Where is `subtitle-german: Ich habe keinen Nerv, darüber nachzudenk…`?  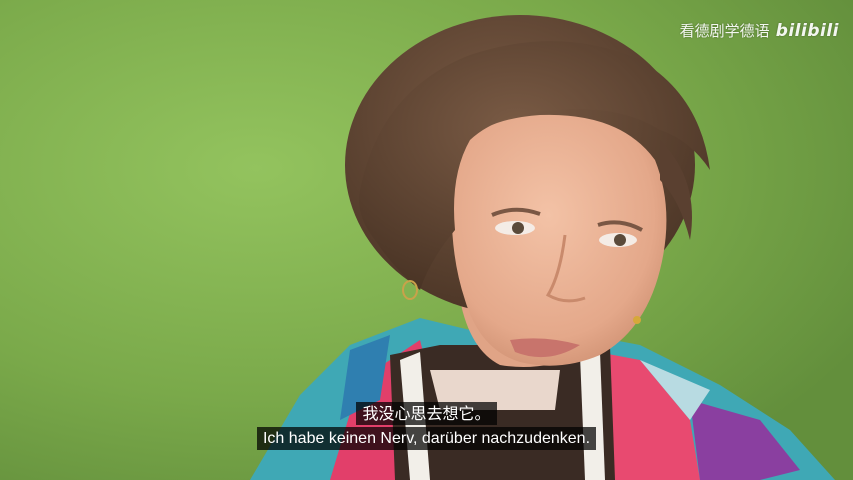 subtitle-german: Ich habe keinen Nerv, darüber nachzudenk… is located at coordinates (426, 438).